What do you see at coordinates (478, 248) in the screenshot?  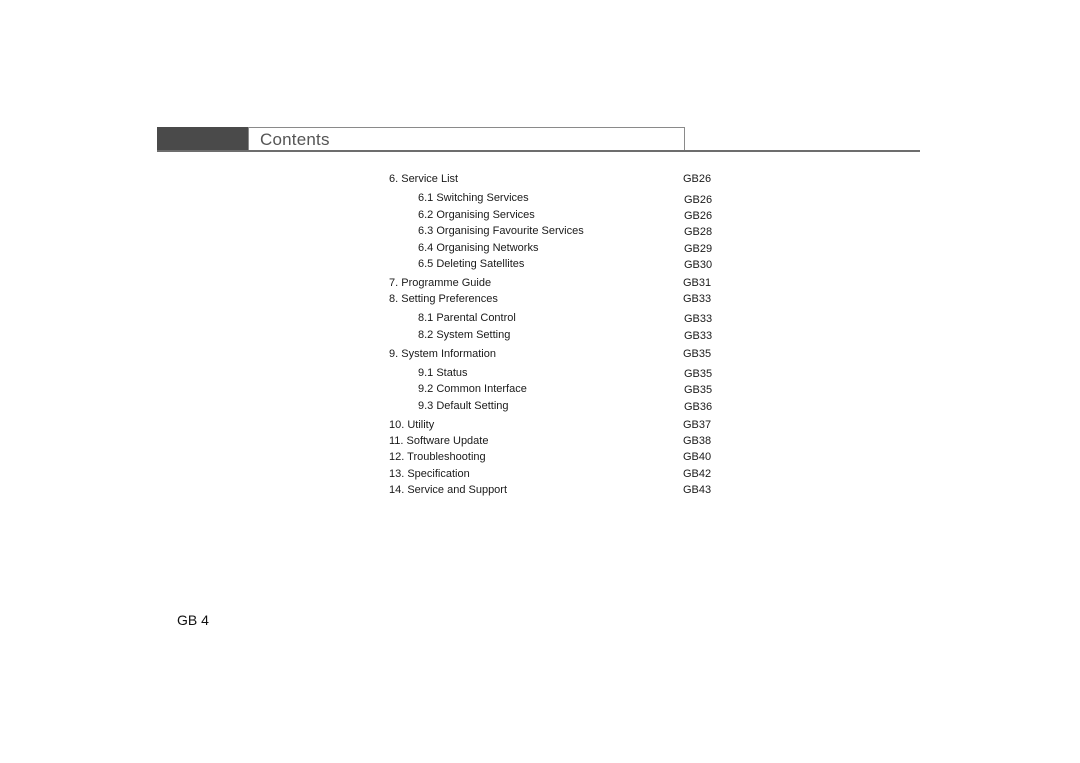 I see `toc-subsection-label: 6.4 Organising Networks` at bounding box center [478, 248].